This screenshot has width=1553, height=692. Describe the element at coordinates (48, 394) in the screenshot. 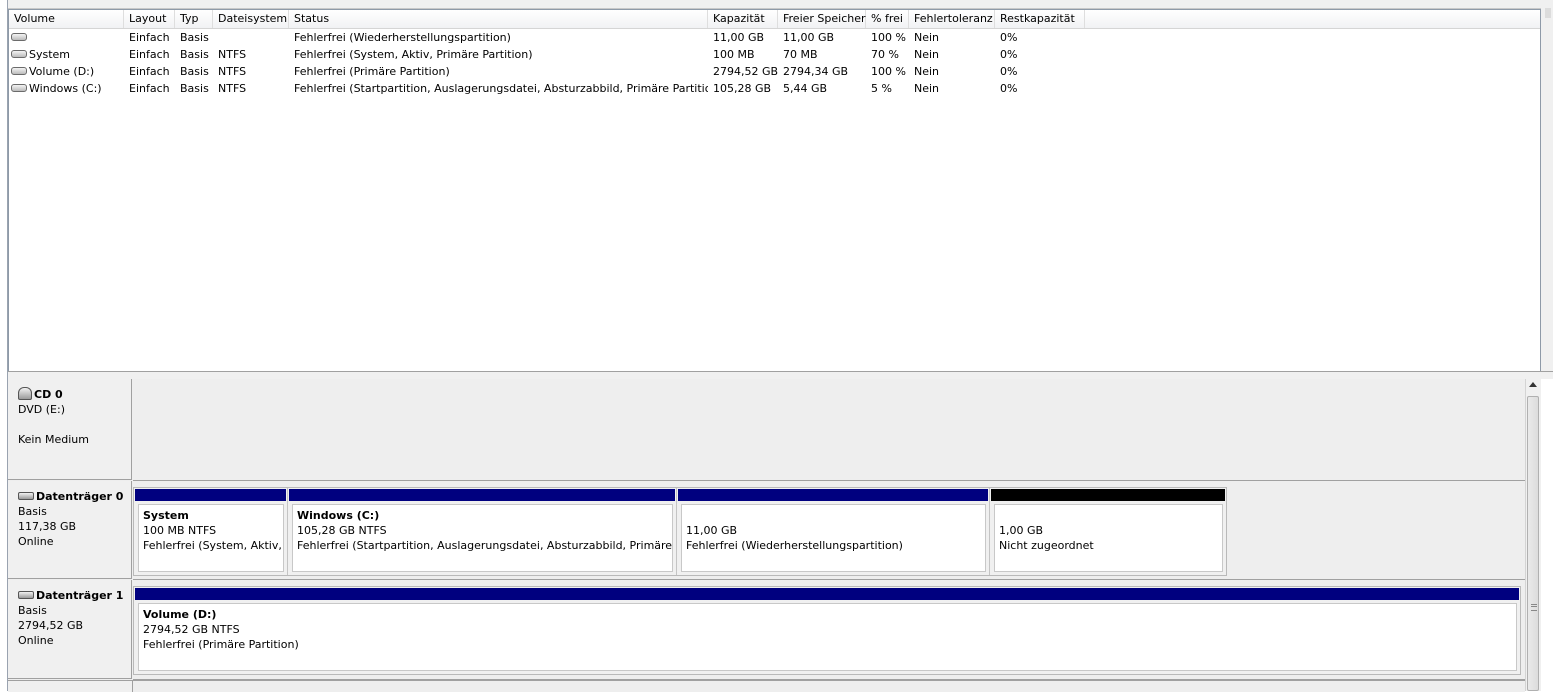

I see `disk-name: CD 0` at that location.